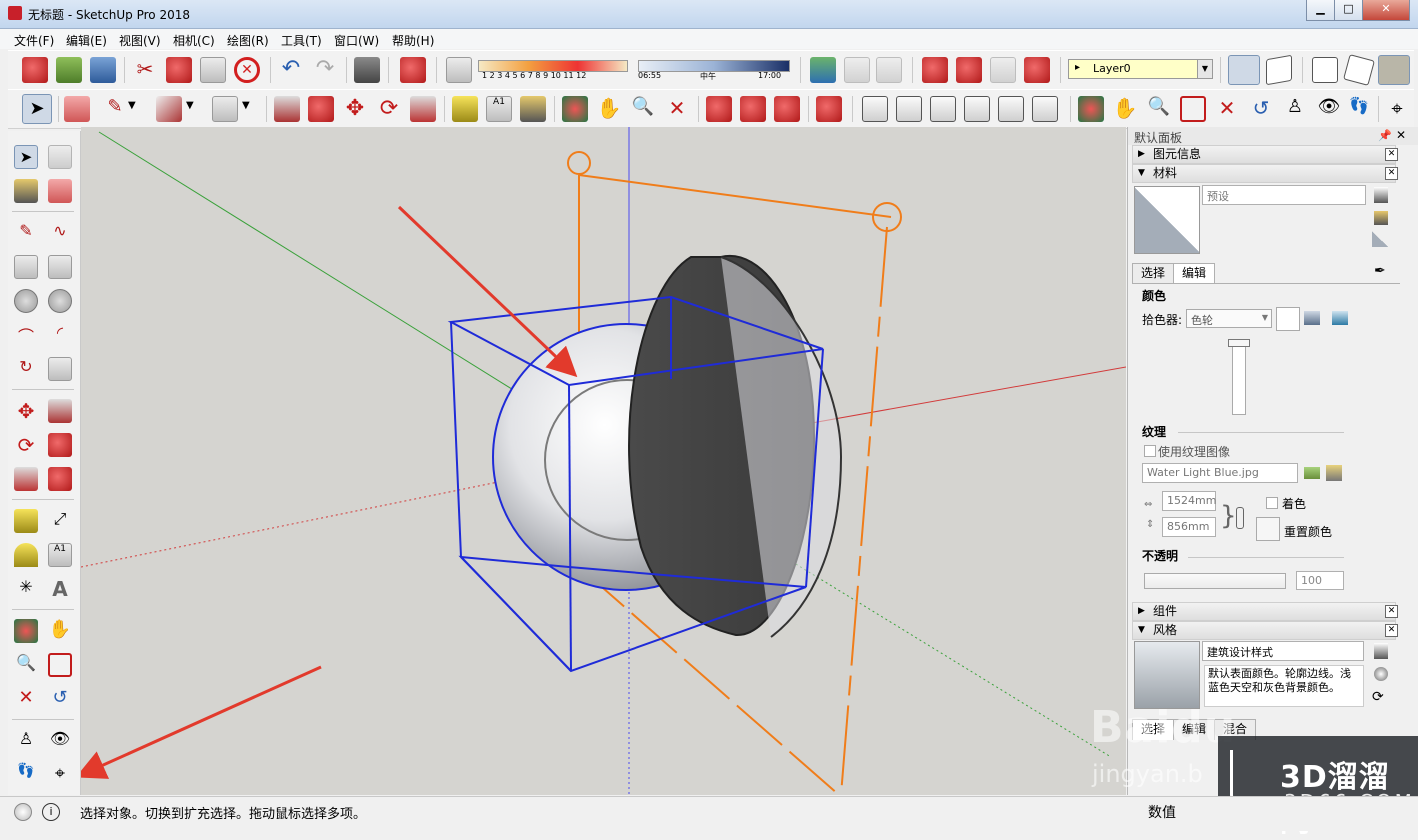  What do you see at coordinates (60, 369) in the screenshot?
I see `pie-icon` at bounding box center [60, 369].